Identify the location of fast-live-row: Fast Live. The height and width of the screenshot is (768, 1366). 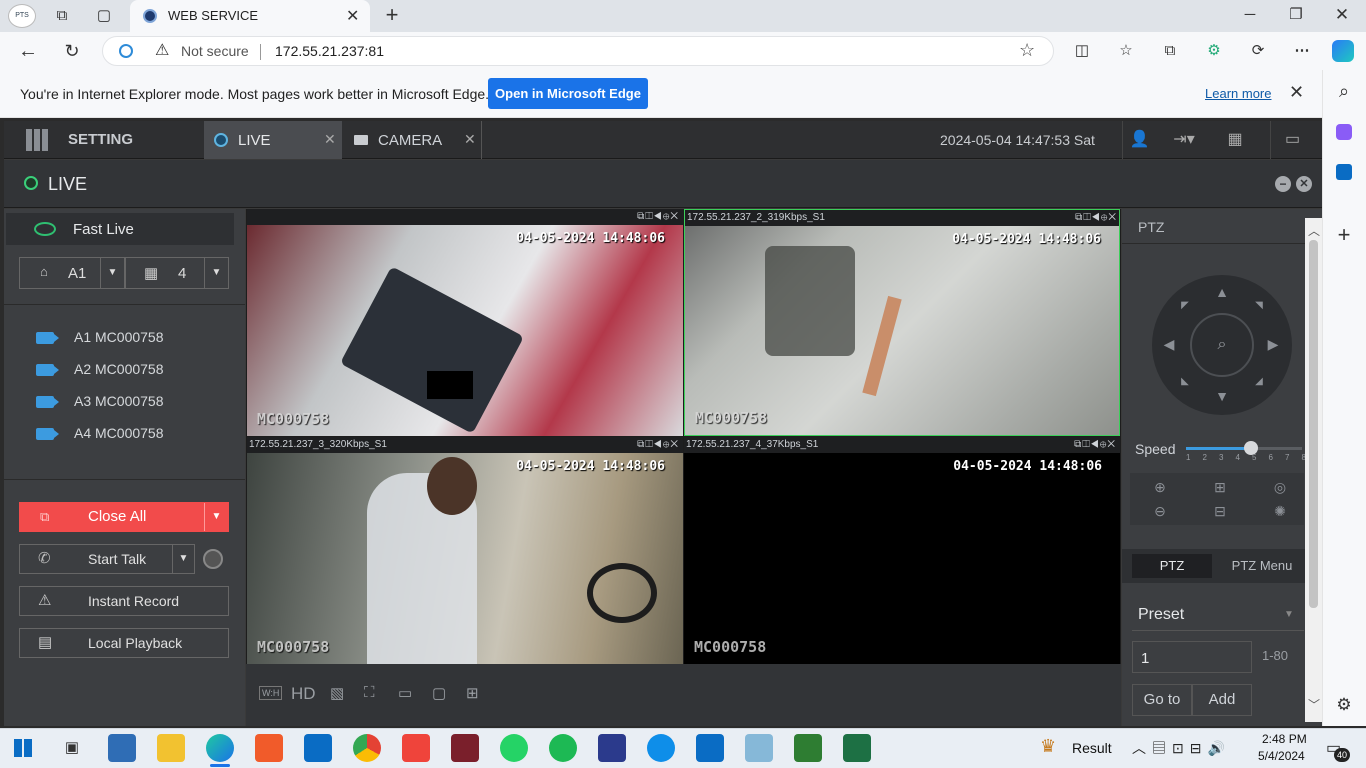
(120, 229).